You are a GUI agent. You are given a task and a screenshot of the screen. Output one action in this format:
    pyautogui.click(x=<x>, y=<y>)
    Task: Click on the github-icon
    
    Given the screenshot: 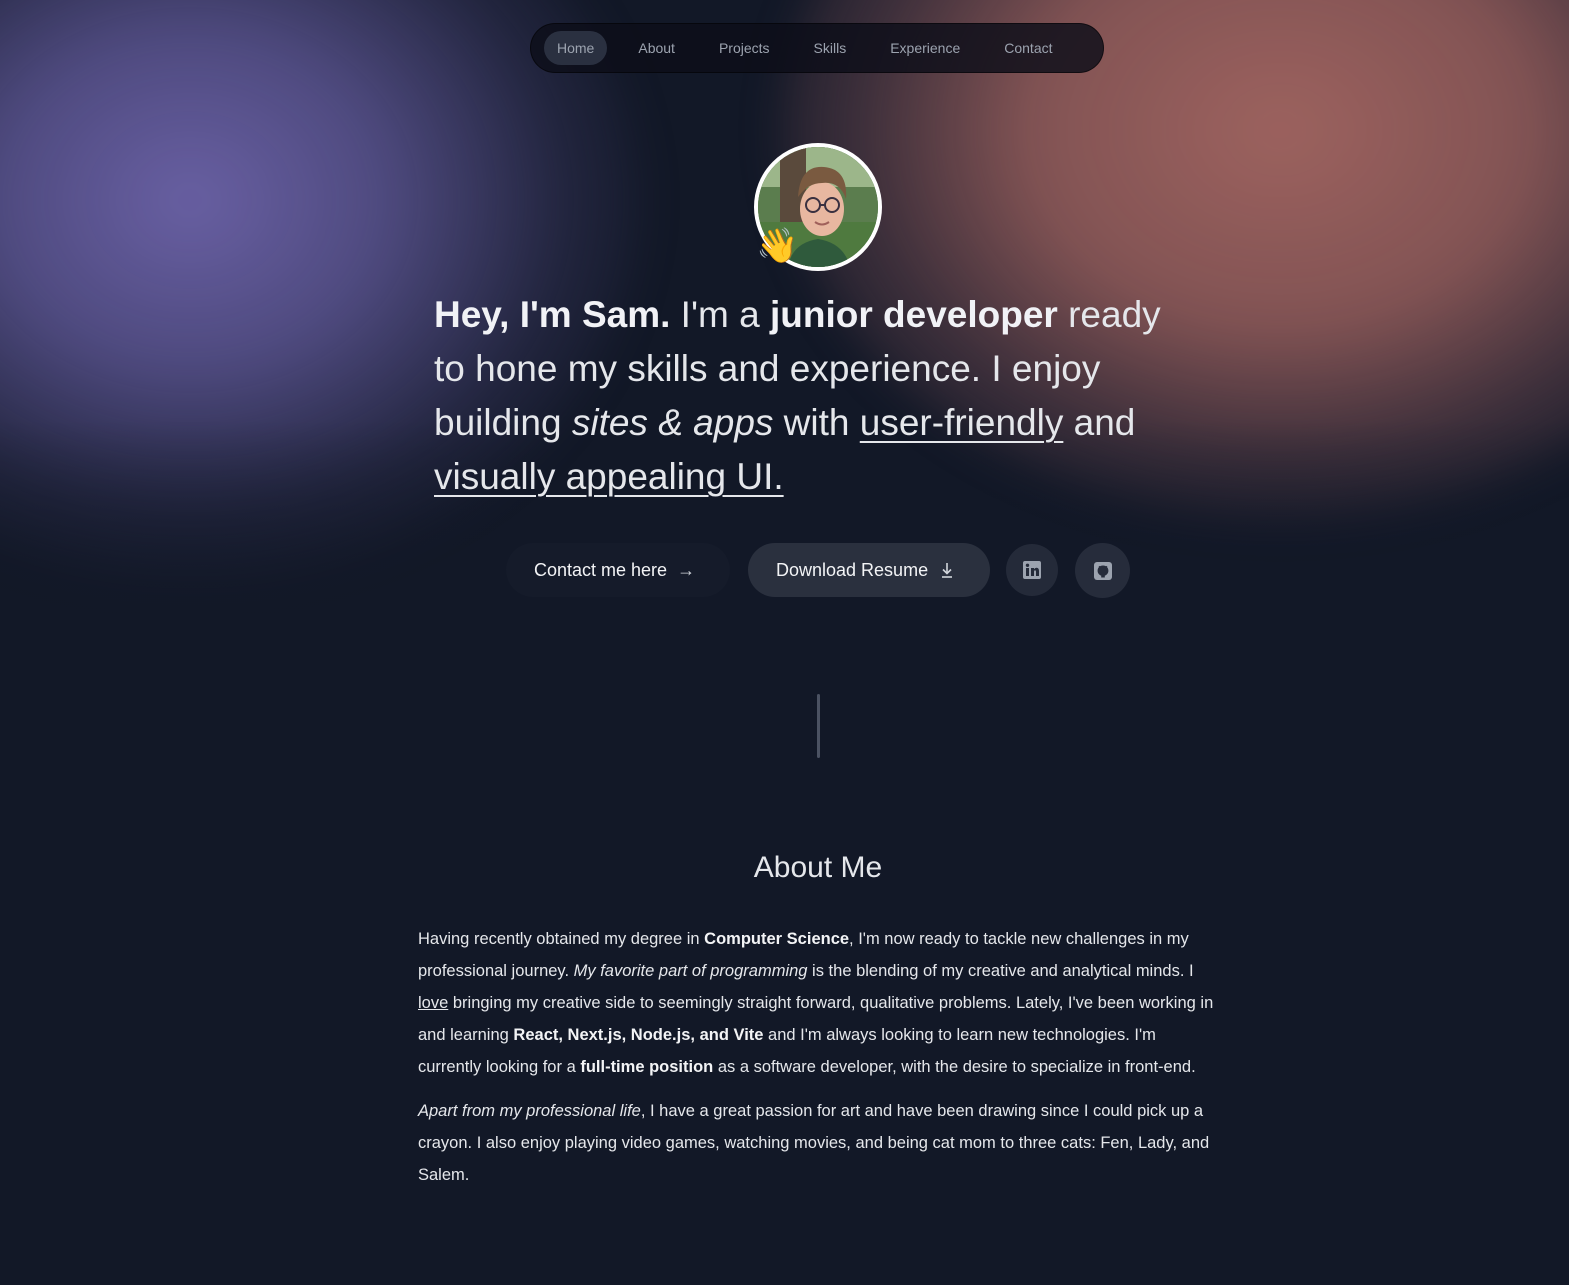 What is the action you would take?
    pyautogui.click(x=1102, y=570)
    